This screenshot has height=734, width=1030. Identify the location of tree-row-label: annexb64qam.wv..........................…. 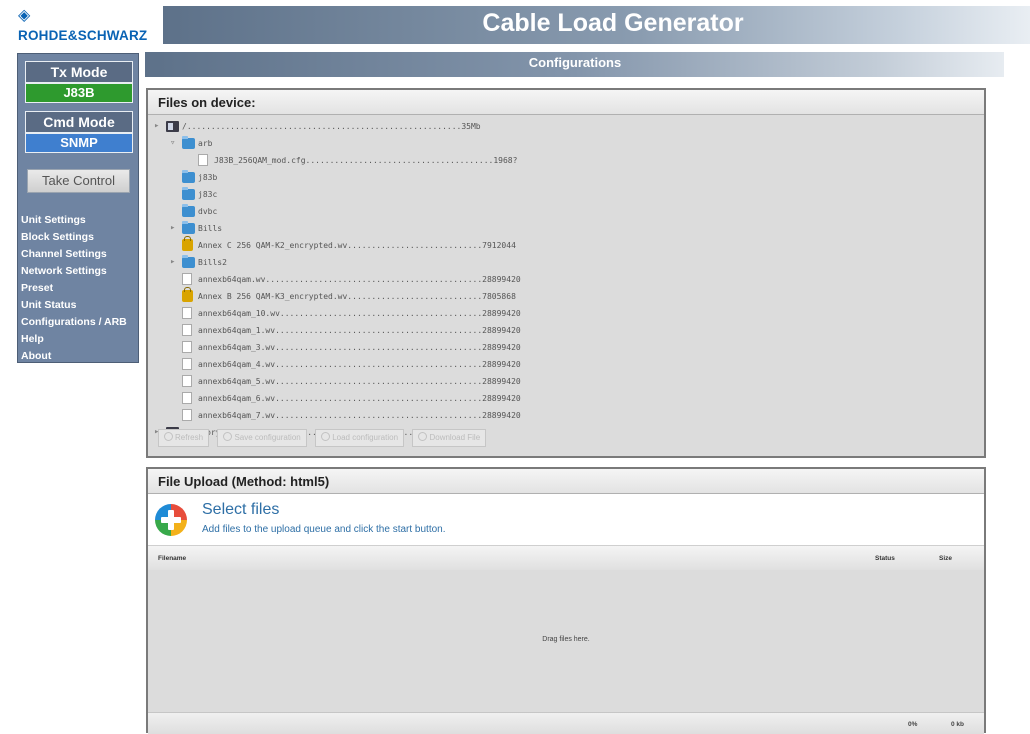
(359, 279).